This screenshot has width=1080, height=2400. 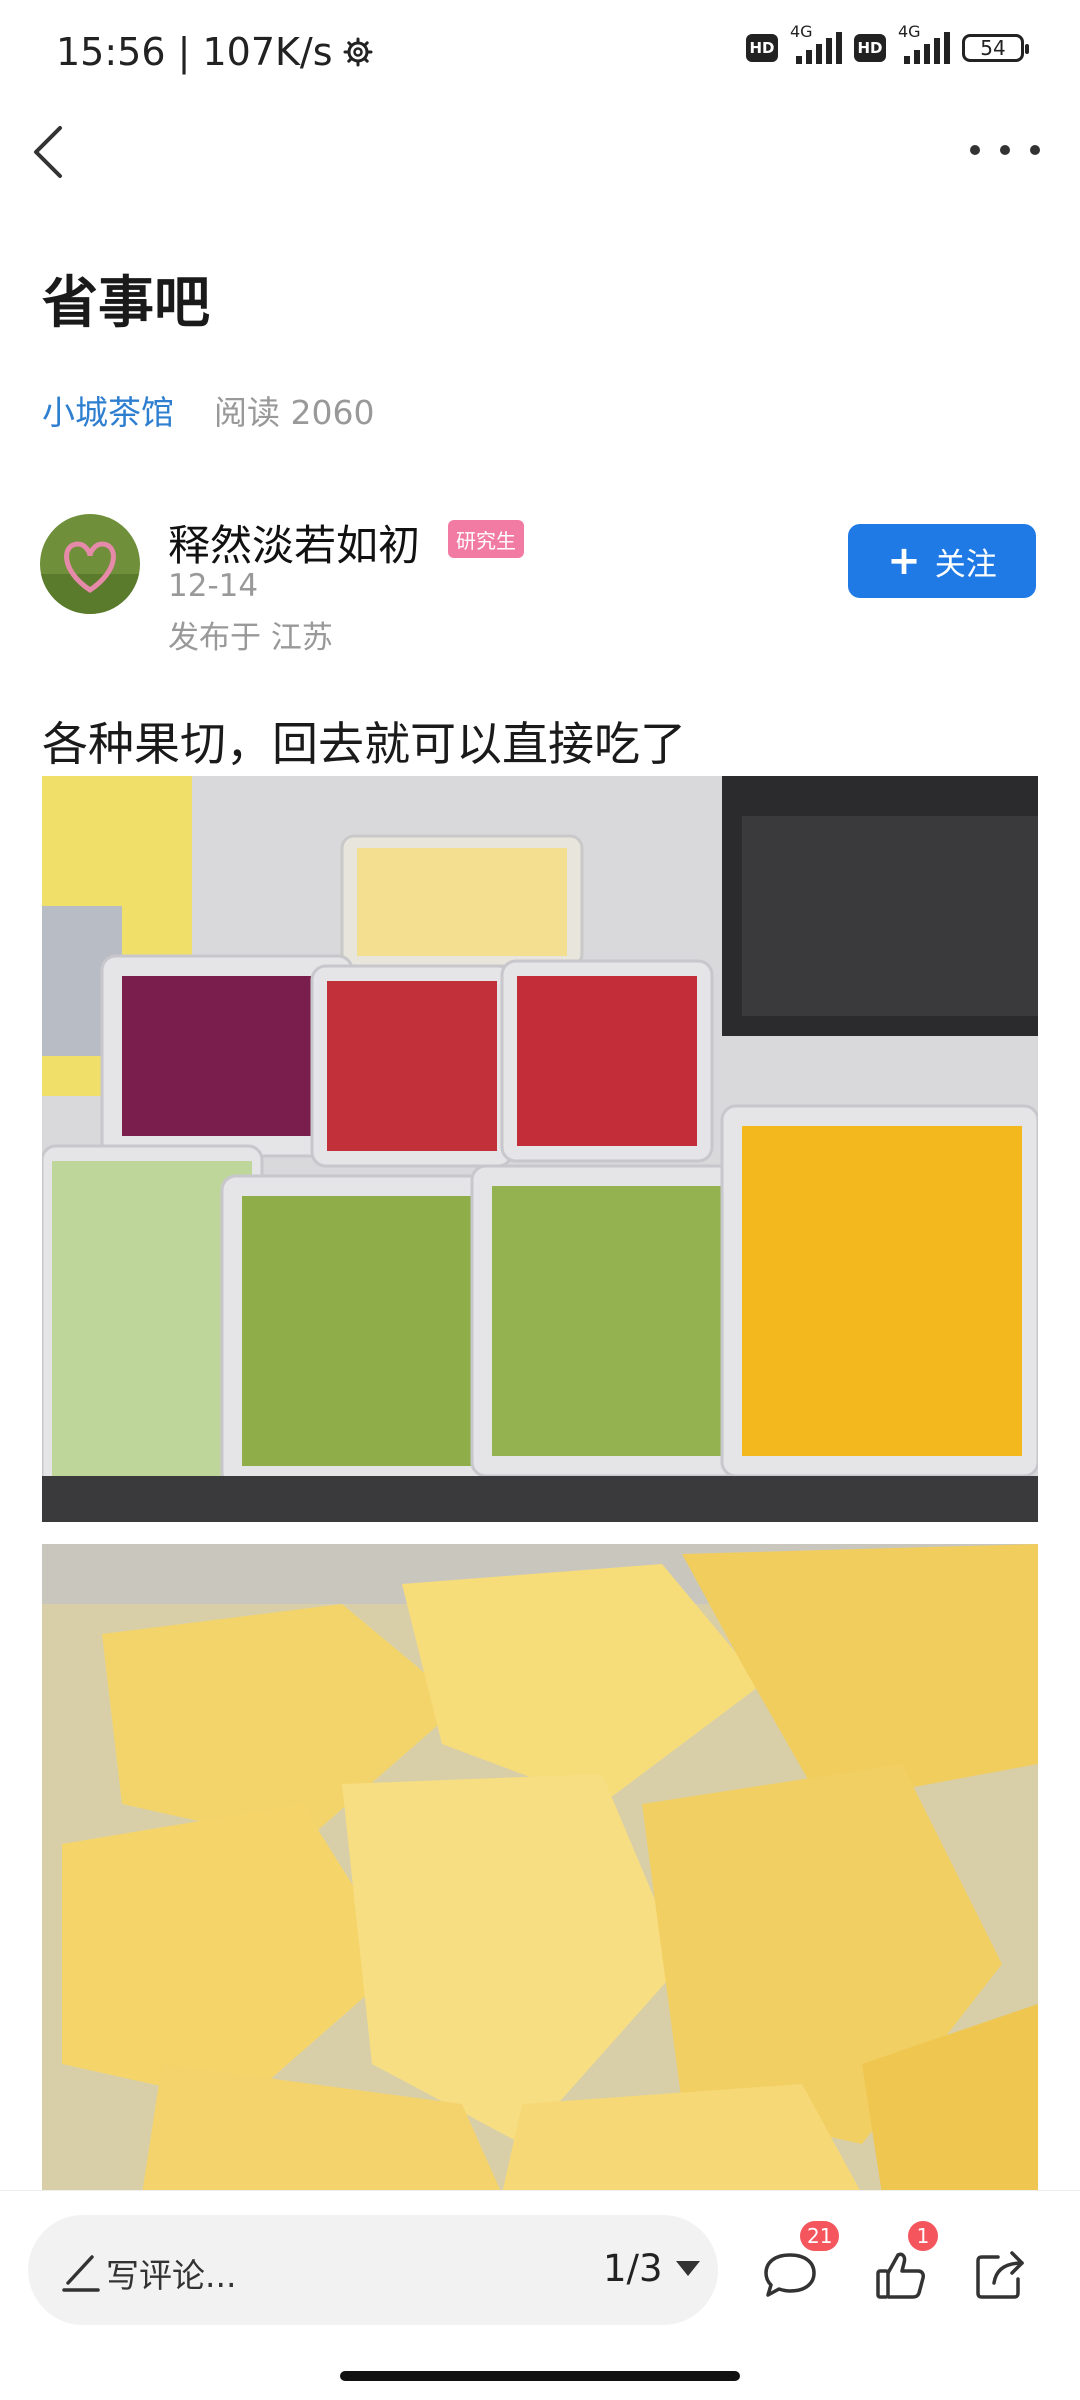 I want to click on comment-button: 21, so click(x=800, y=2268).